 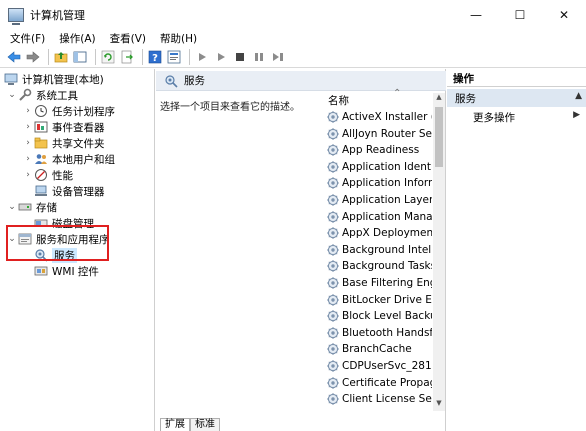 I want to click on service-row: BranchCache, so click(x=369, y=349).